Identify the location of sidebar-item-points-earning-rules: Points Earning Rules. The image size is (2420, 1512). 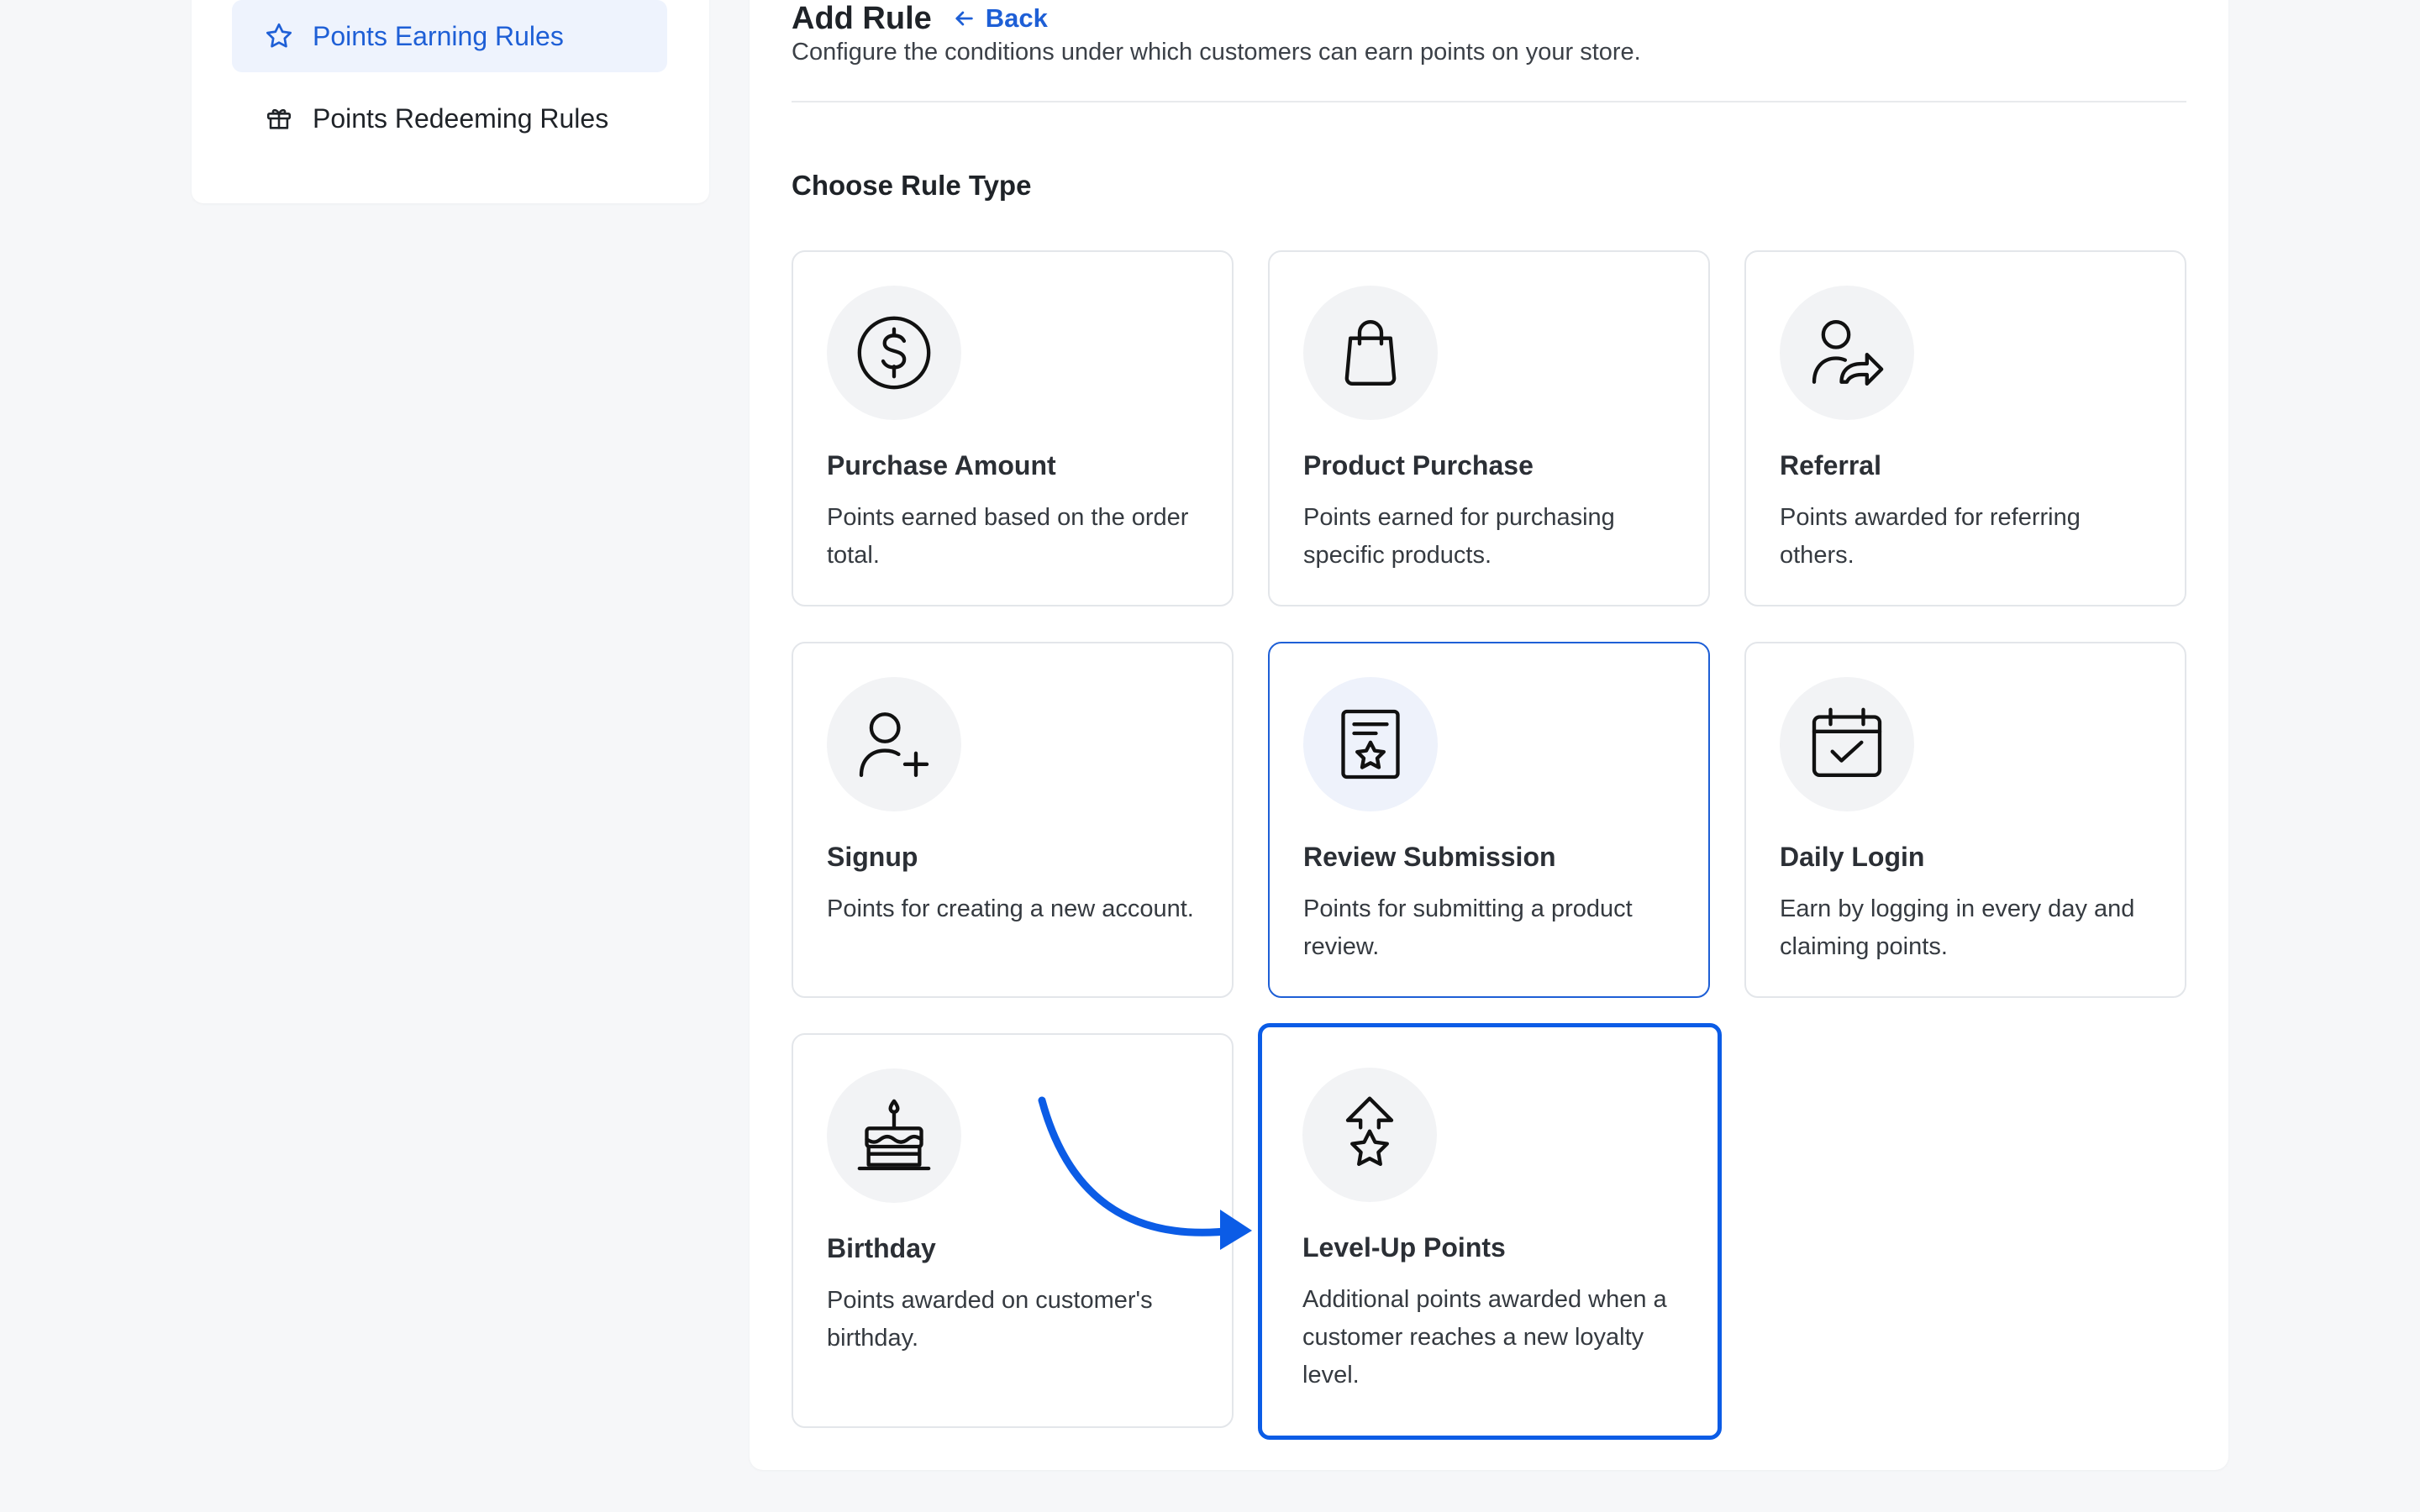
(450, 36).